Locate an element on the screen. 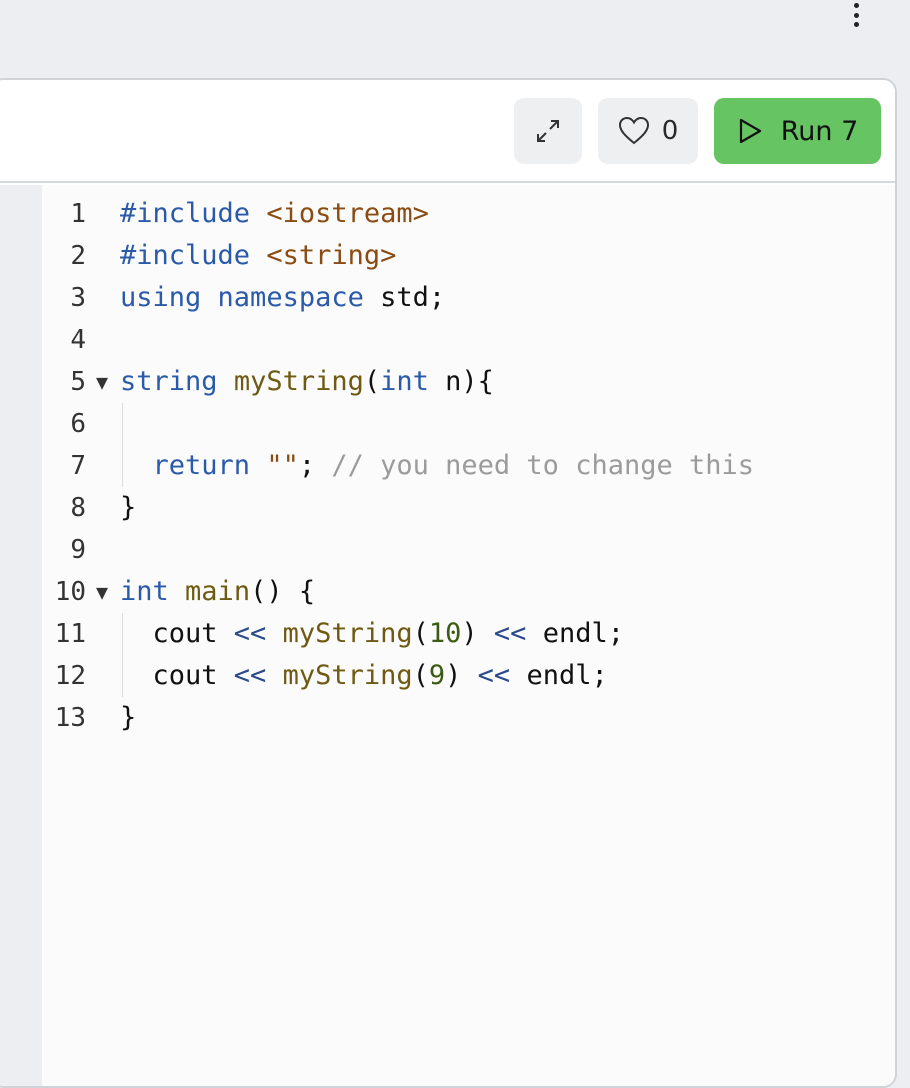 The width and height of the screenshot is (910, 1088). code-line: 2 #include <string> is located at coordinates (447, 256).